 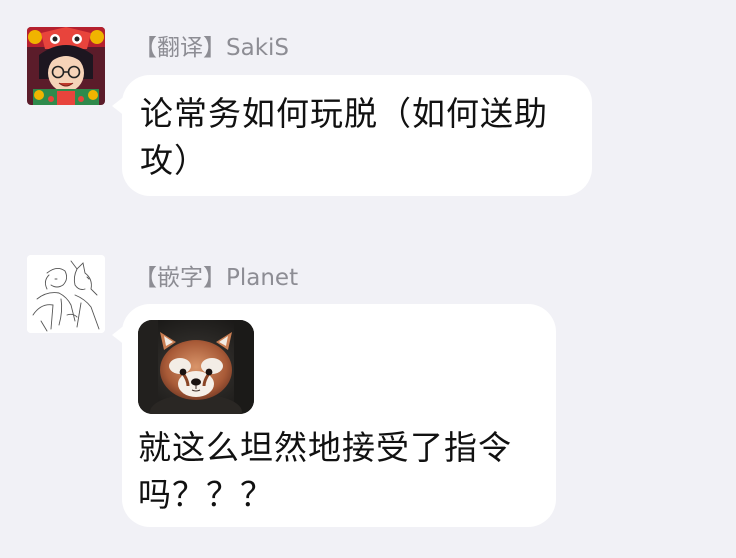 What do you see at coordinates (66, 294) in the screenshot?
I see `sketch-avatar-icon` at bounding box center [66, 294].